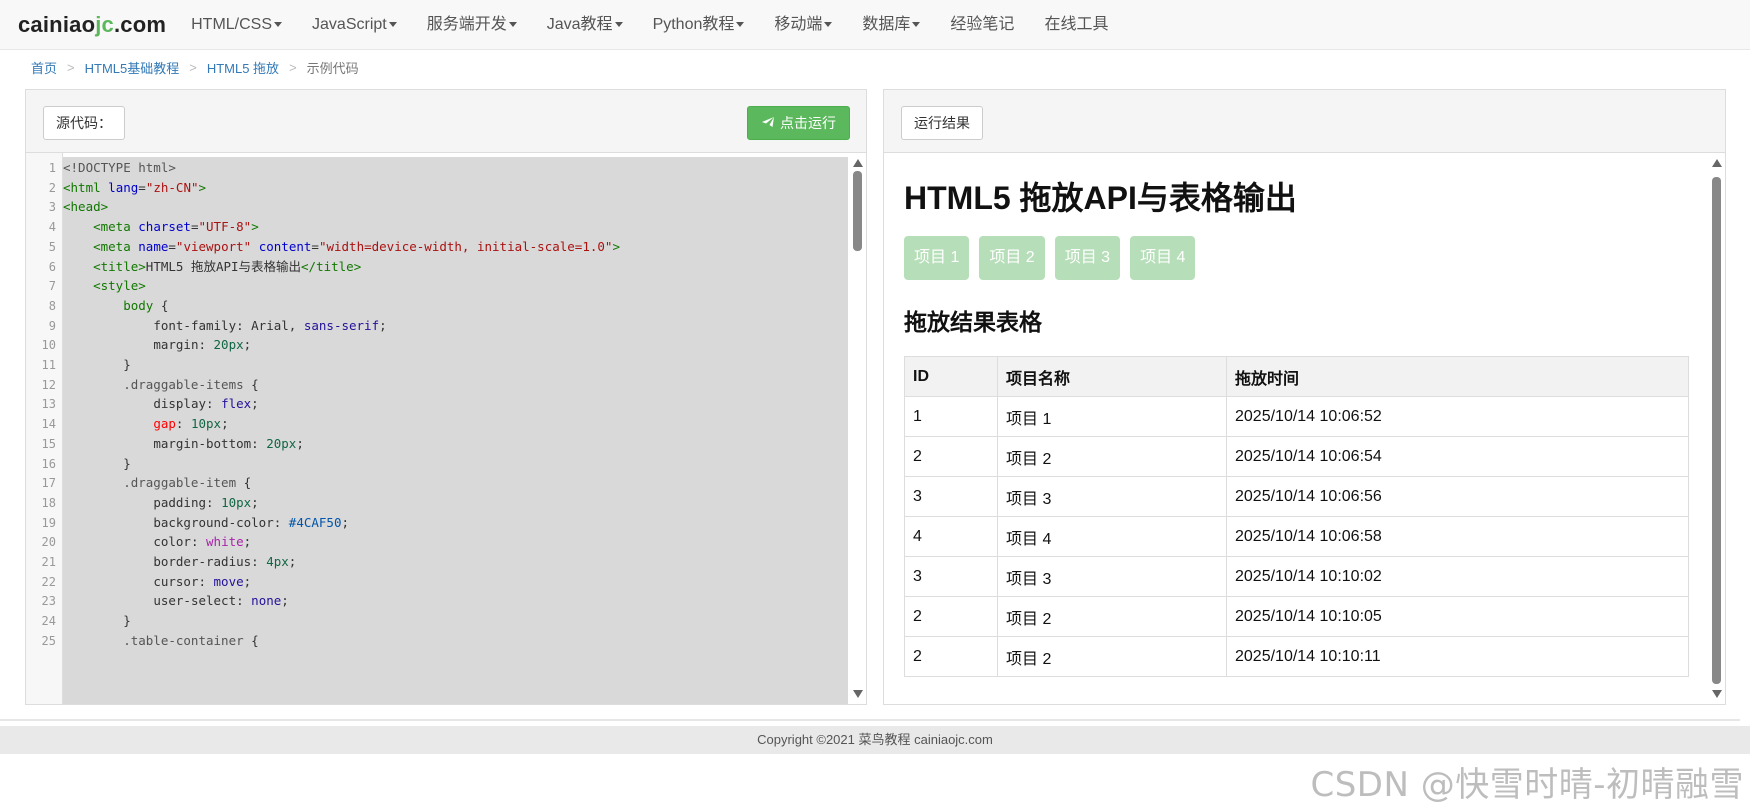 Image resolution: width=1750 pixels, height=809 pixels. What do you see at coordinates (206, 502) in the screenshot?
I see `code-text: padding: 10px;` at bounding box center [206, 502].